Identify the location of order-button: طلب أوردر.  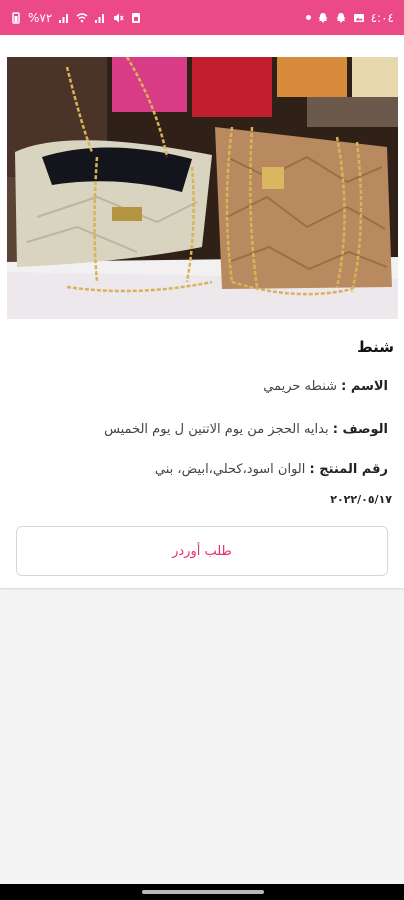
(202, 551).